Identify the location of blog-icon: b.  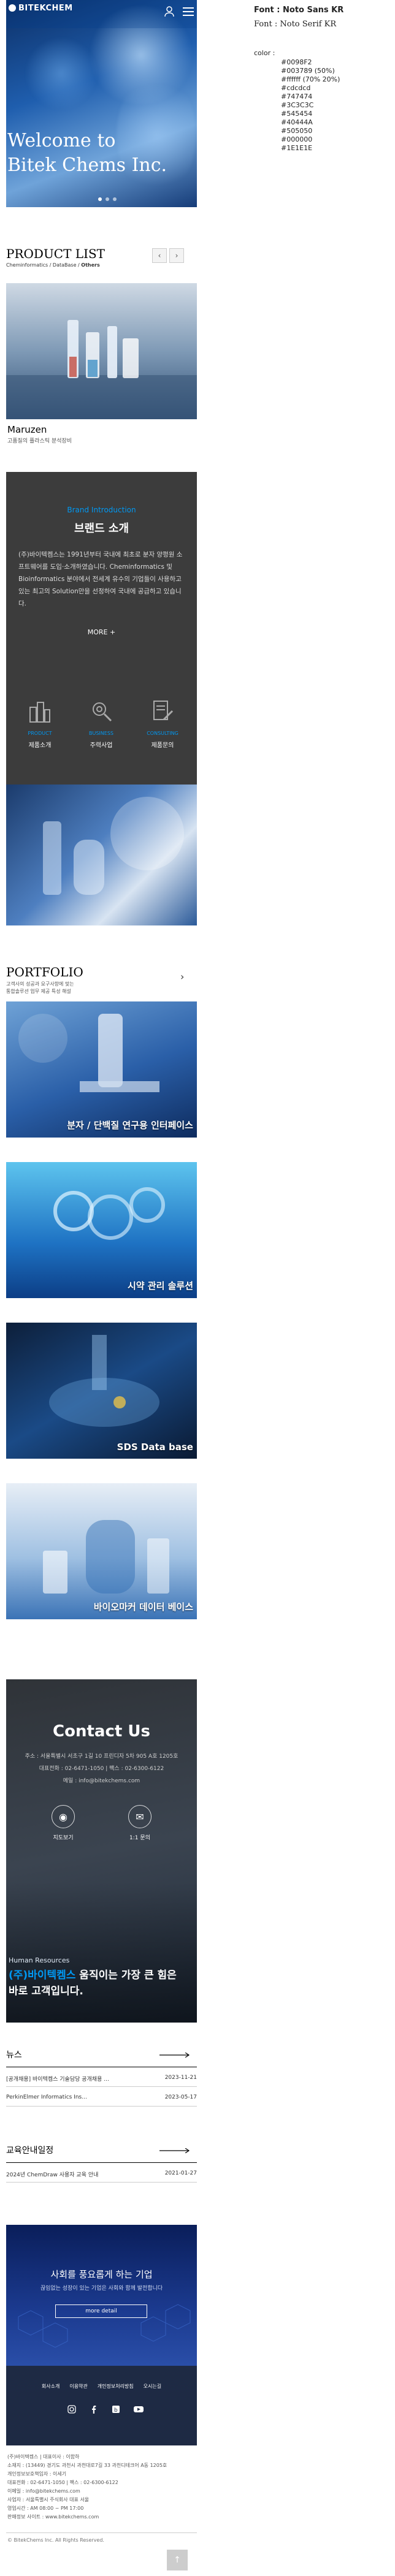
(116, 2409).